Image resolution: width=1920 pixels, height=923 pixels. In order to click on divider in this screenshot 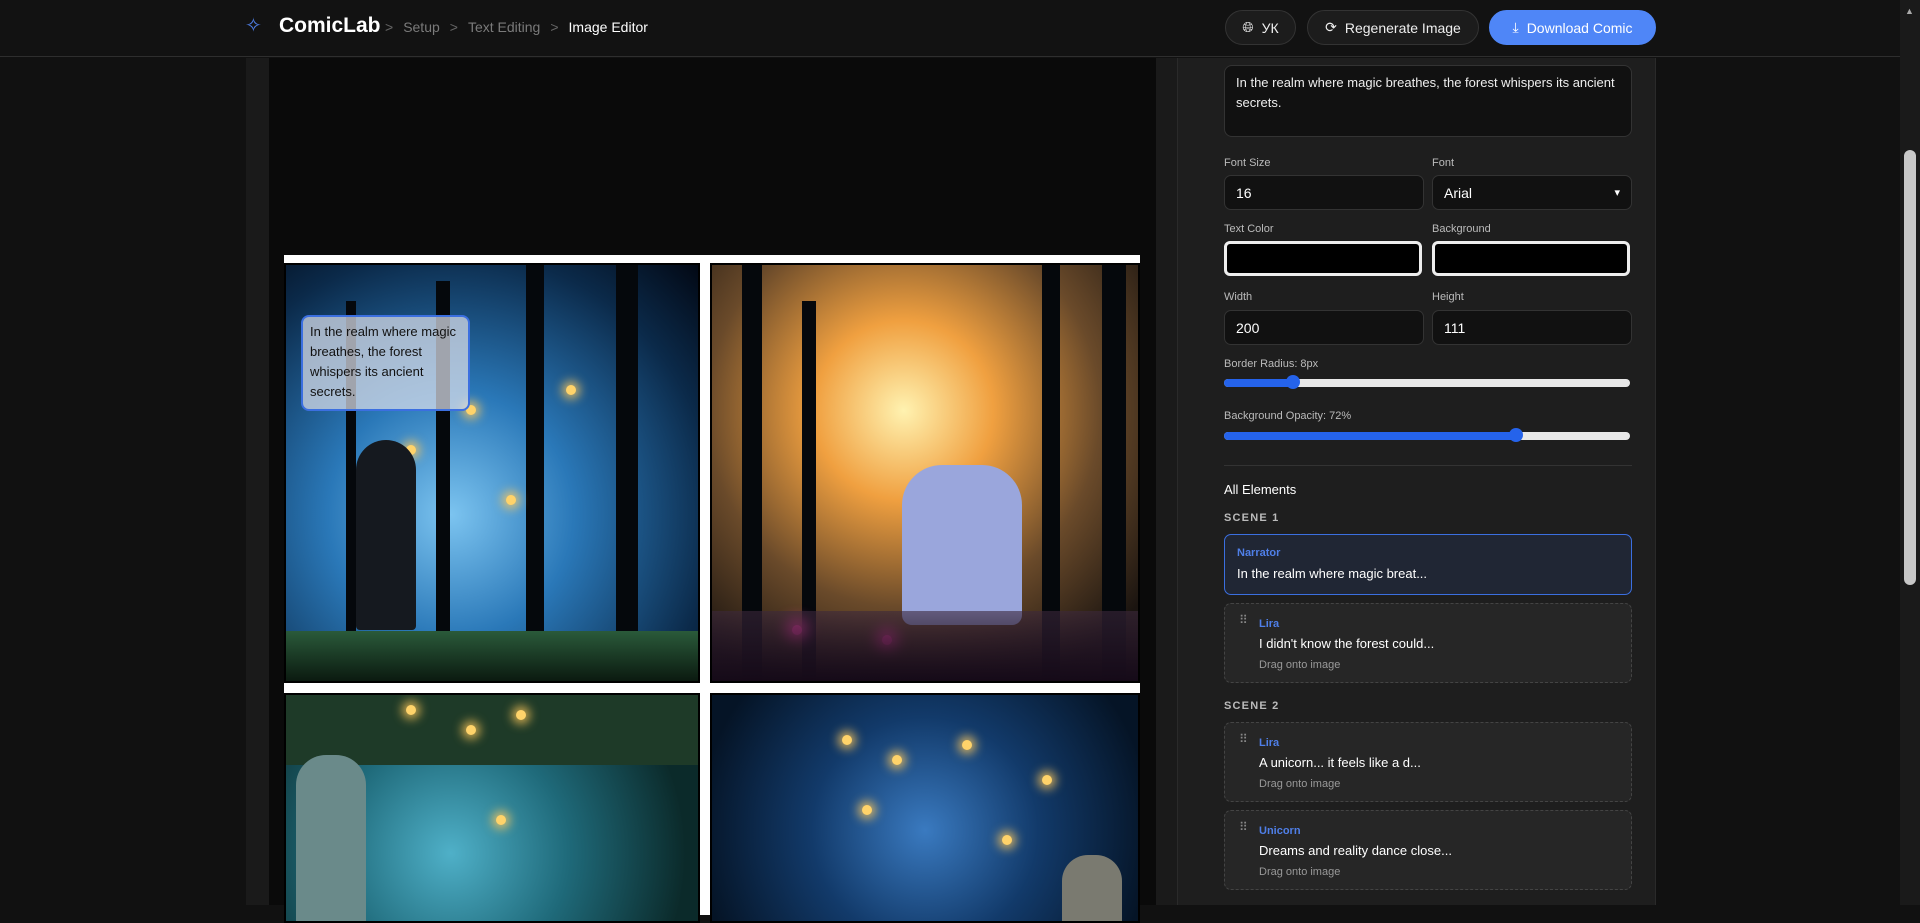, I will do `click(1428, 465)`.